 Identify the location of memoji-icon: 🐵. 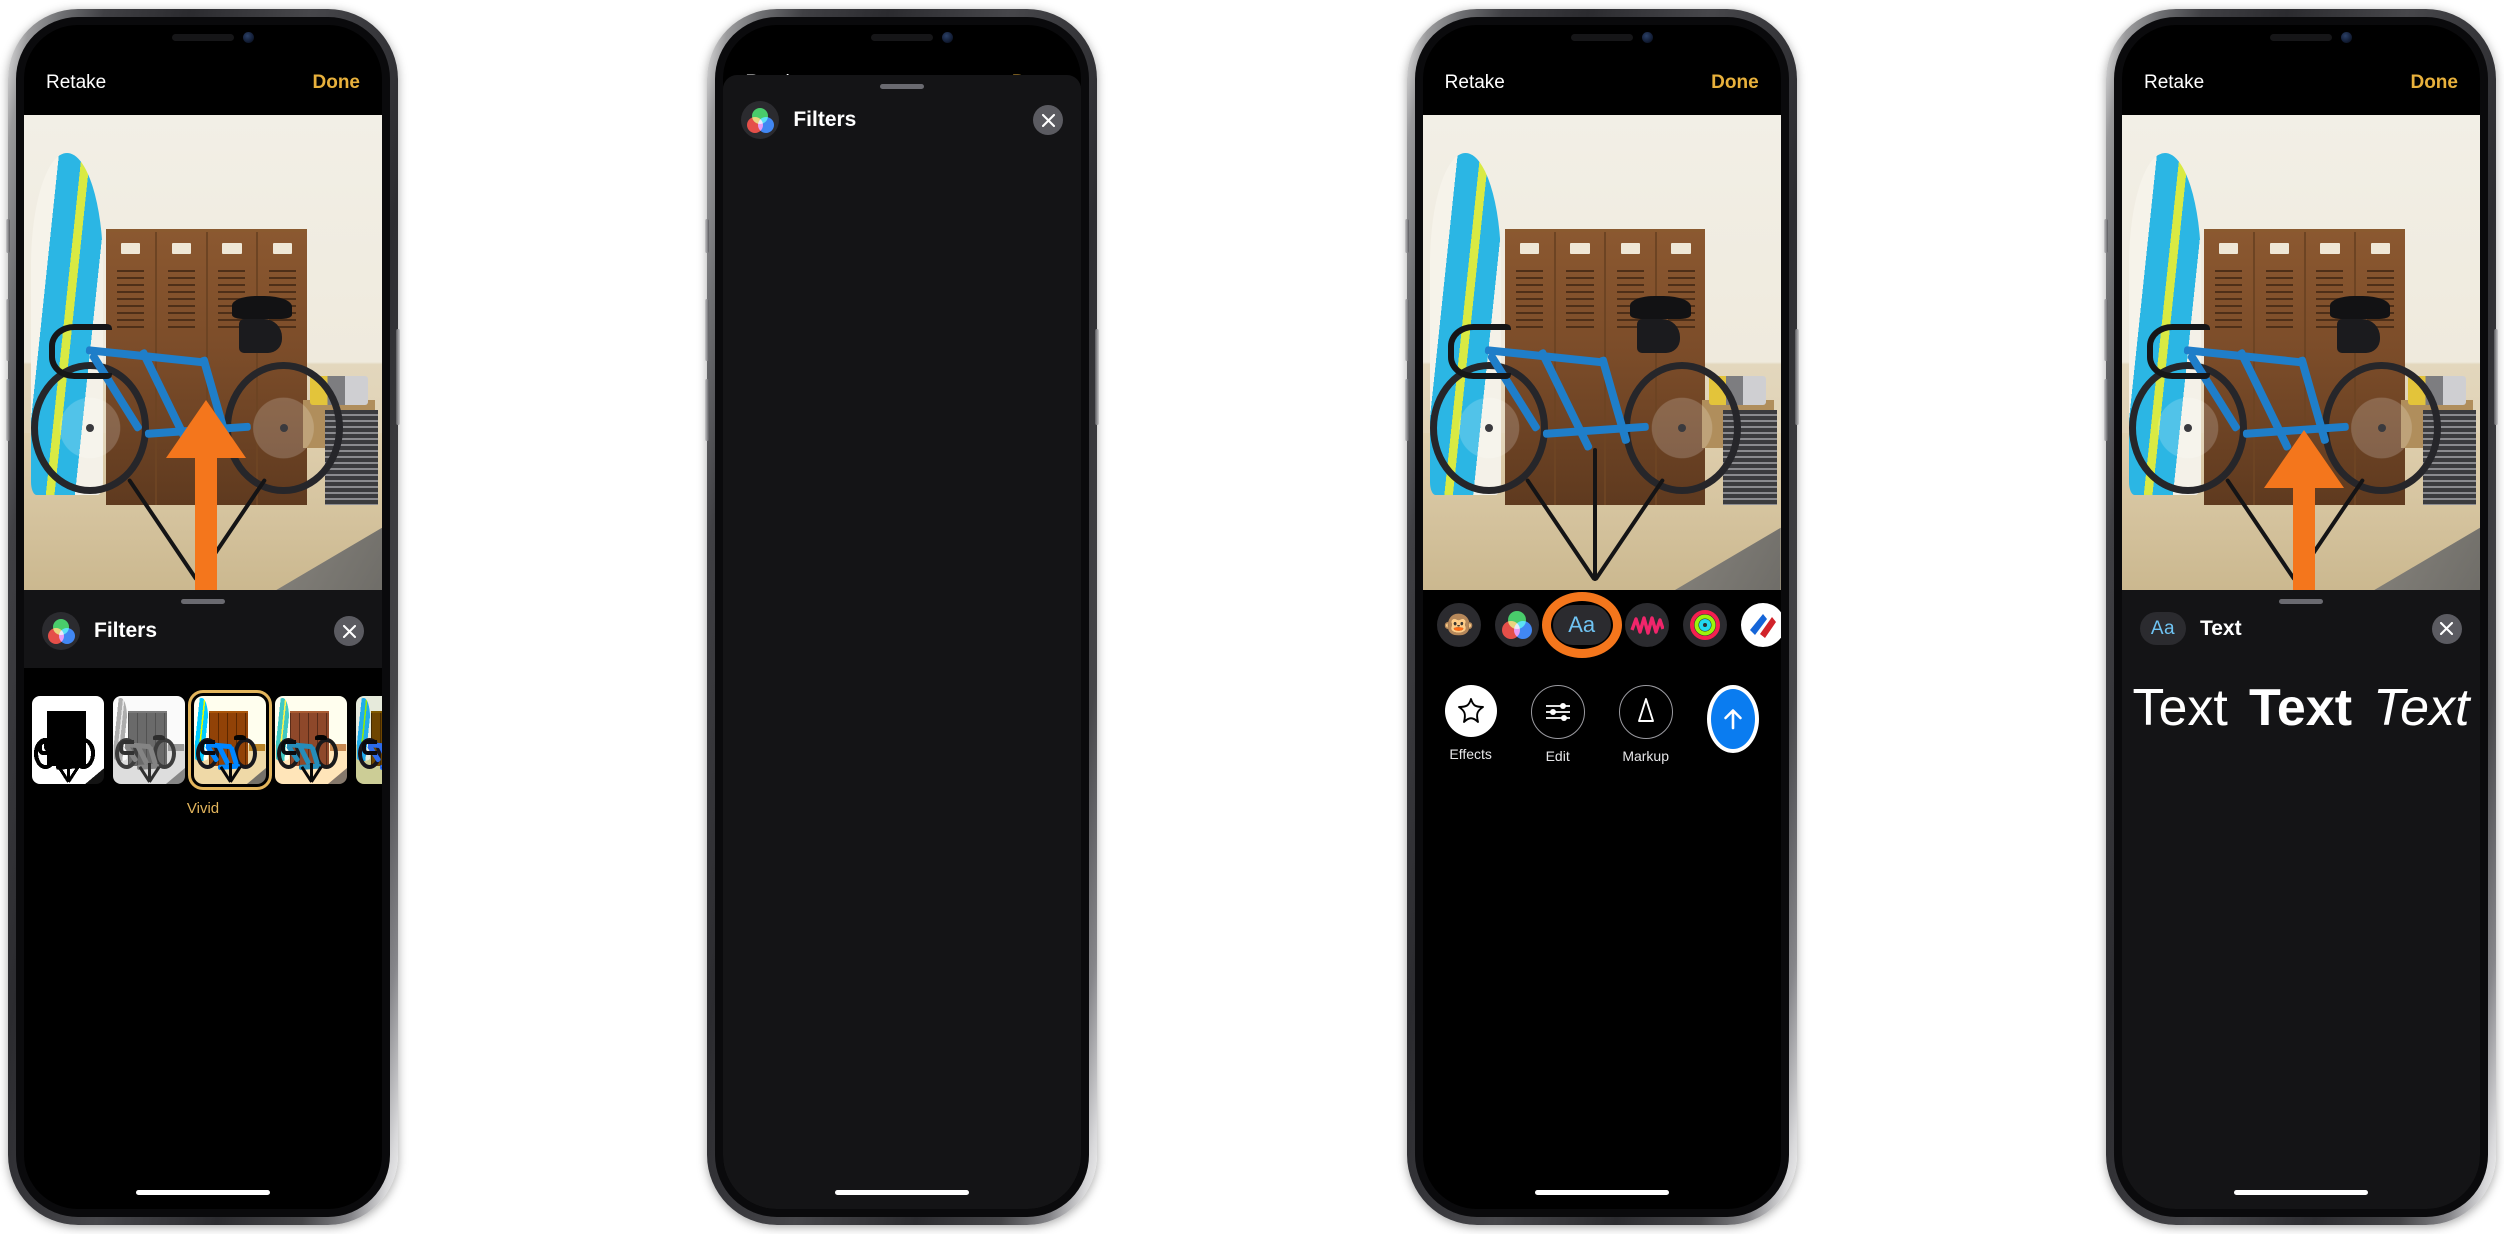
(1458, 625).